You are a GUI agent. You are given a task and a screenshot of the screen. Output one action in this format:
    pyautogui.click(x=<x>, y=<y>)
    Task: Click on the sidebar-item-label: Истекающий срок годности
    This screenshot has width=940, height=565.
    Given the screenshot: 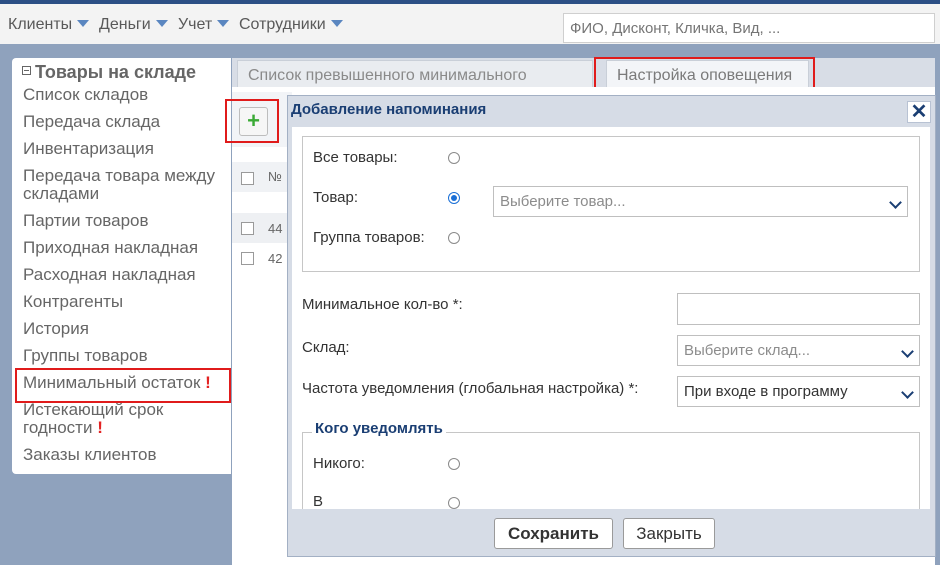 What is the action you would take?
    pyautogui.click(x=93, y=418)
    